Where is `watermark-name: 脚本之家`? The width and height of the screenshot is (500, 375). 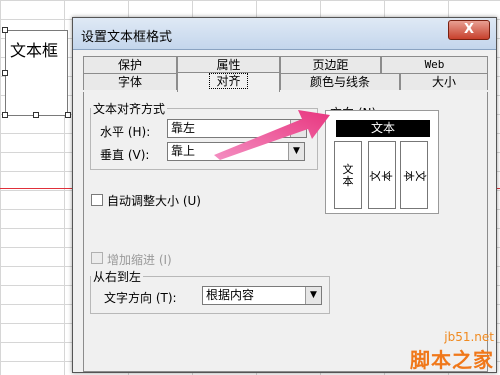 watermark-name: 脚本之家 is located at coordinates (452, 360).